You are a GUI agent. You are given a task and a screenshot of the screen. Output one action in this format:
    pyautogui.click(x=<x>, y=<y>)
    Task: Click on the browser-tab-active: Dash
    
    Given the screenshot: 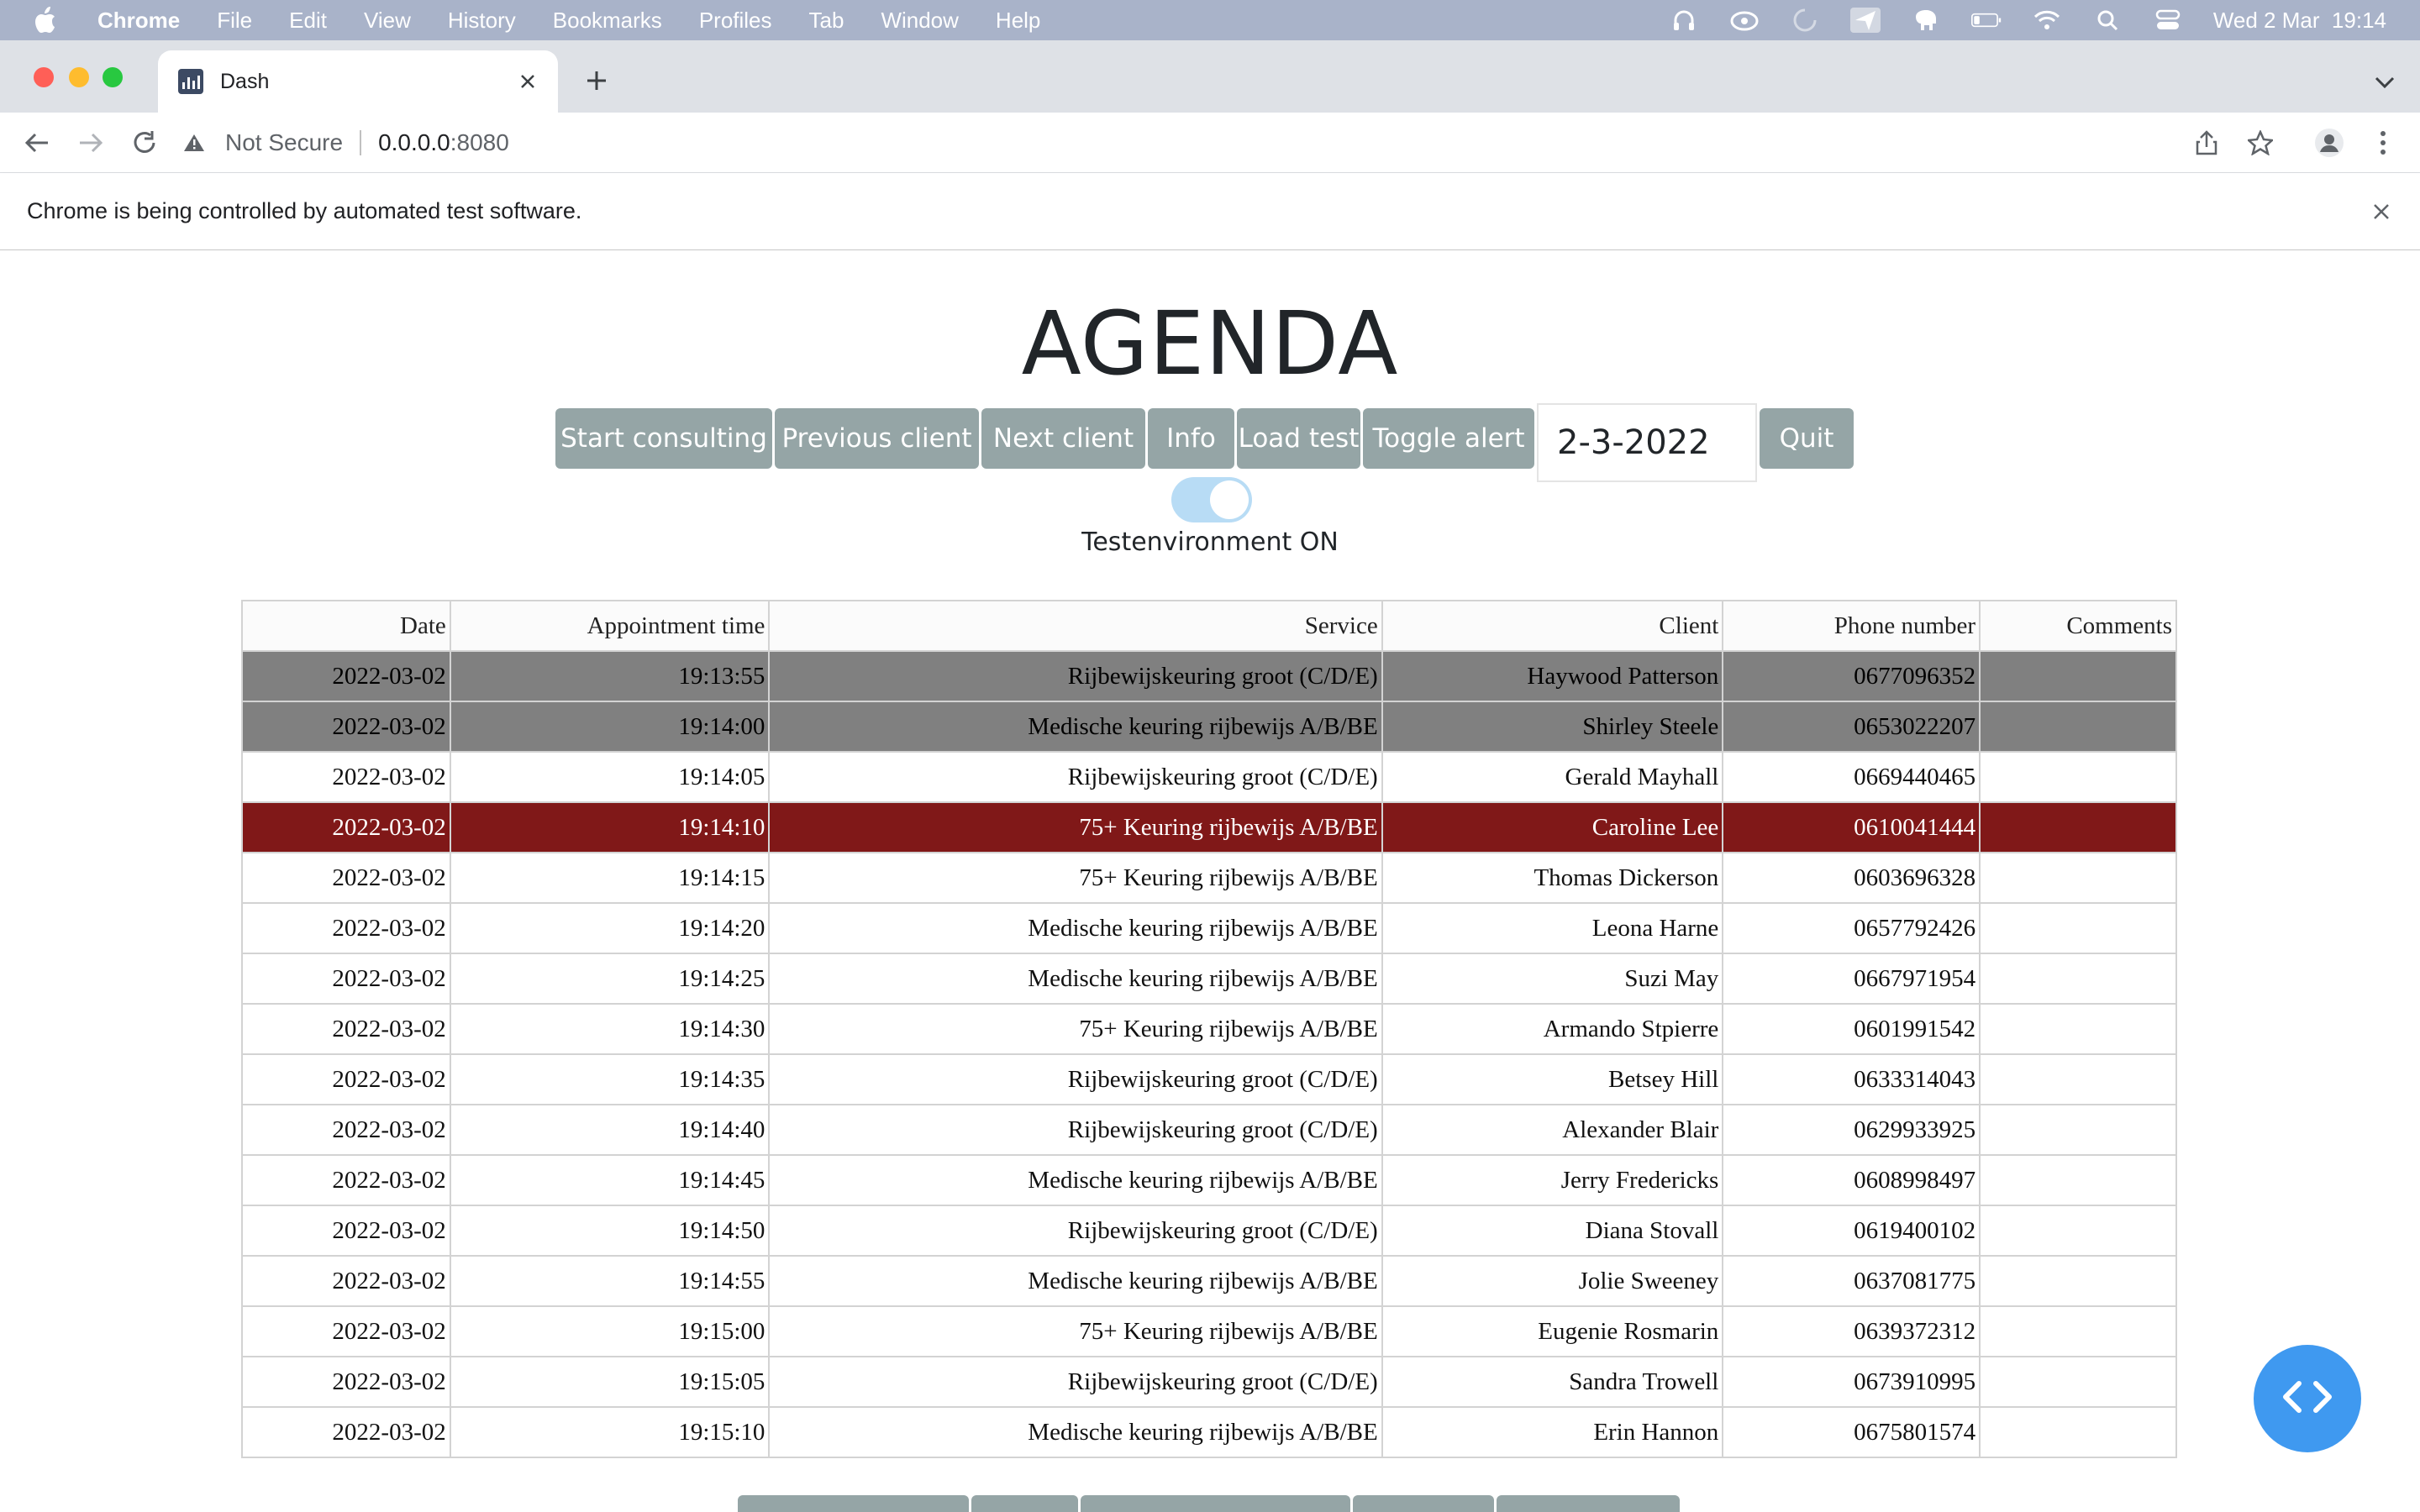 What is the action you would take?
    pyautogui.click(x=358, y=81)
    